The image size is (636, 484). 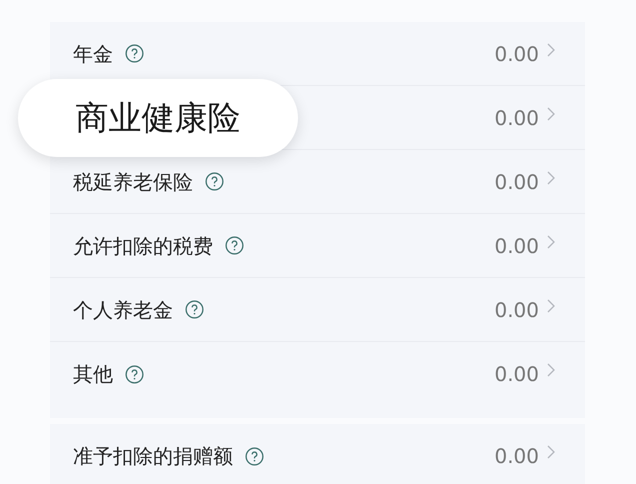 What do you see at coordinates (133, 182) in the screenshot?
I see `row-label: 税延养老保险` at bounding box center [133, 182].